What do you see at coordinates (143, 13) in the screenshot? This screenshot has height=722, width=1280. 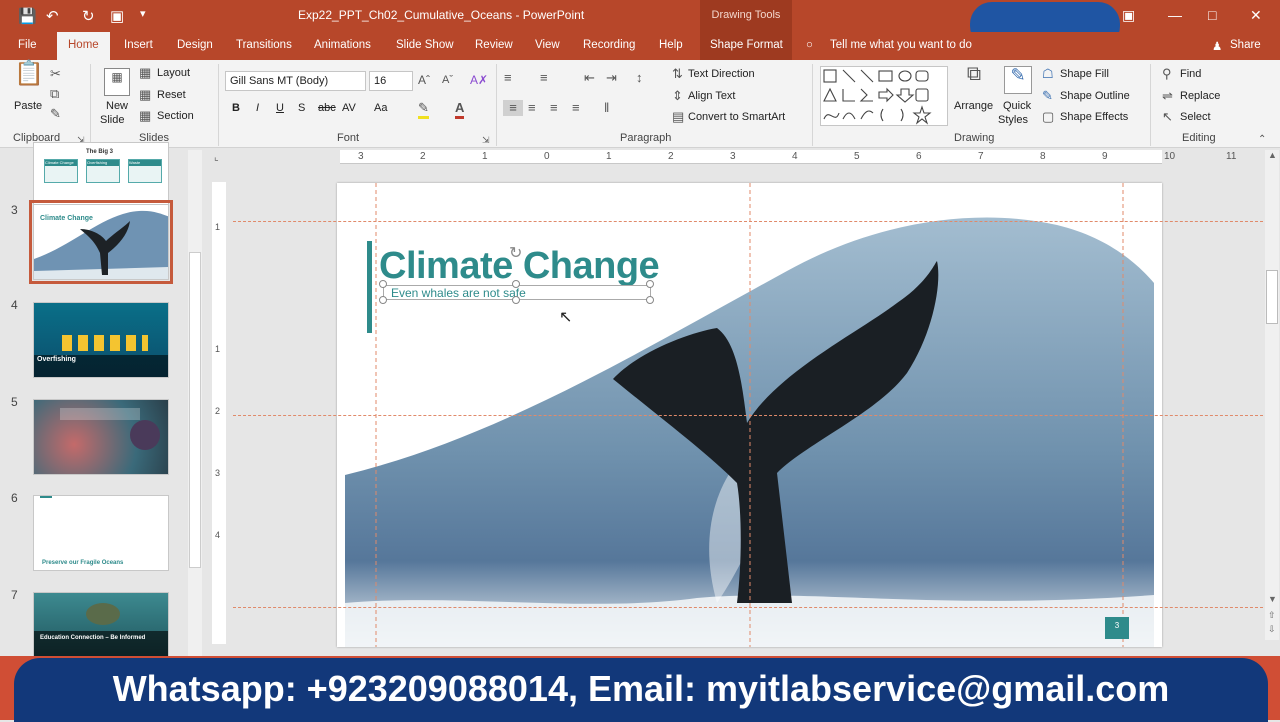 I see `customize-icon: ▾` at bounding box center [143, 13].